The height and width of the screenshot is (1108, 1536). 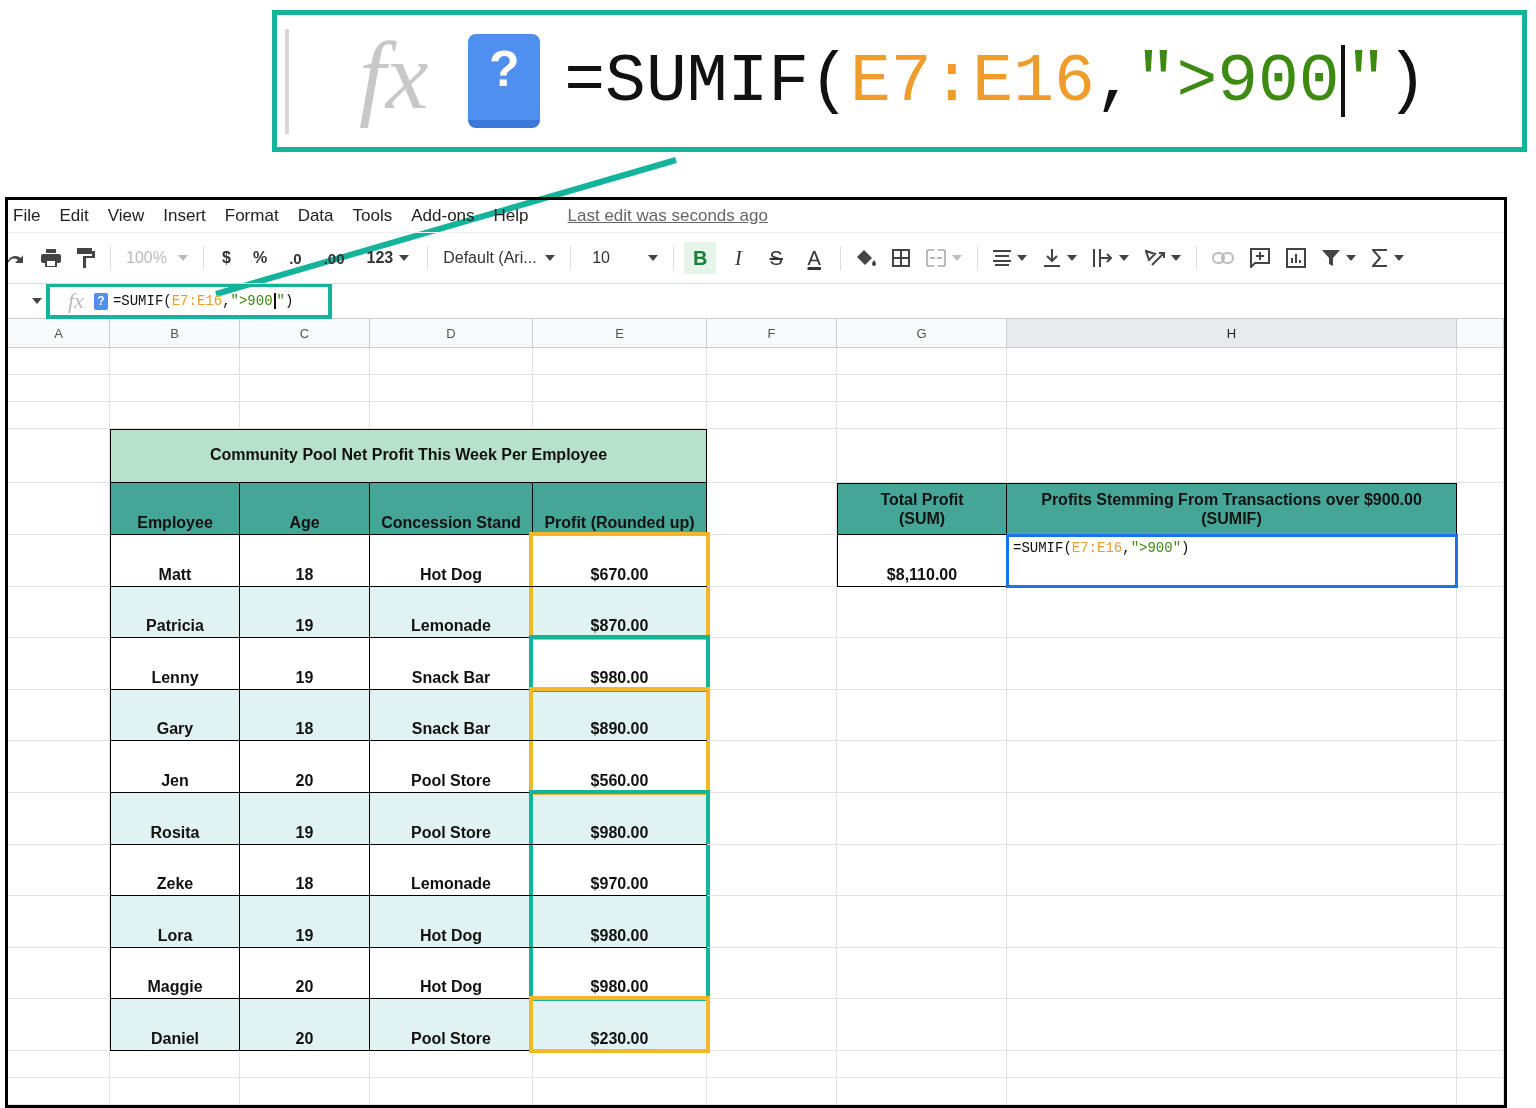 I want to click on column-header: H, so click(x=1232, y=333).